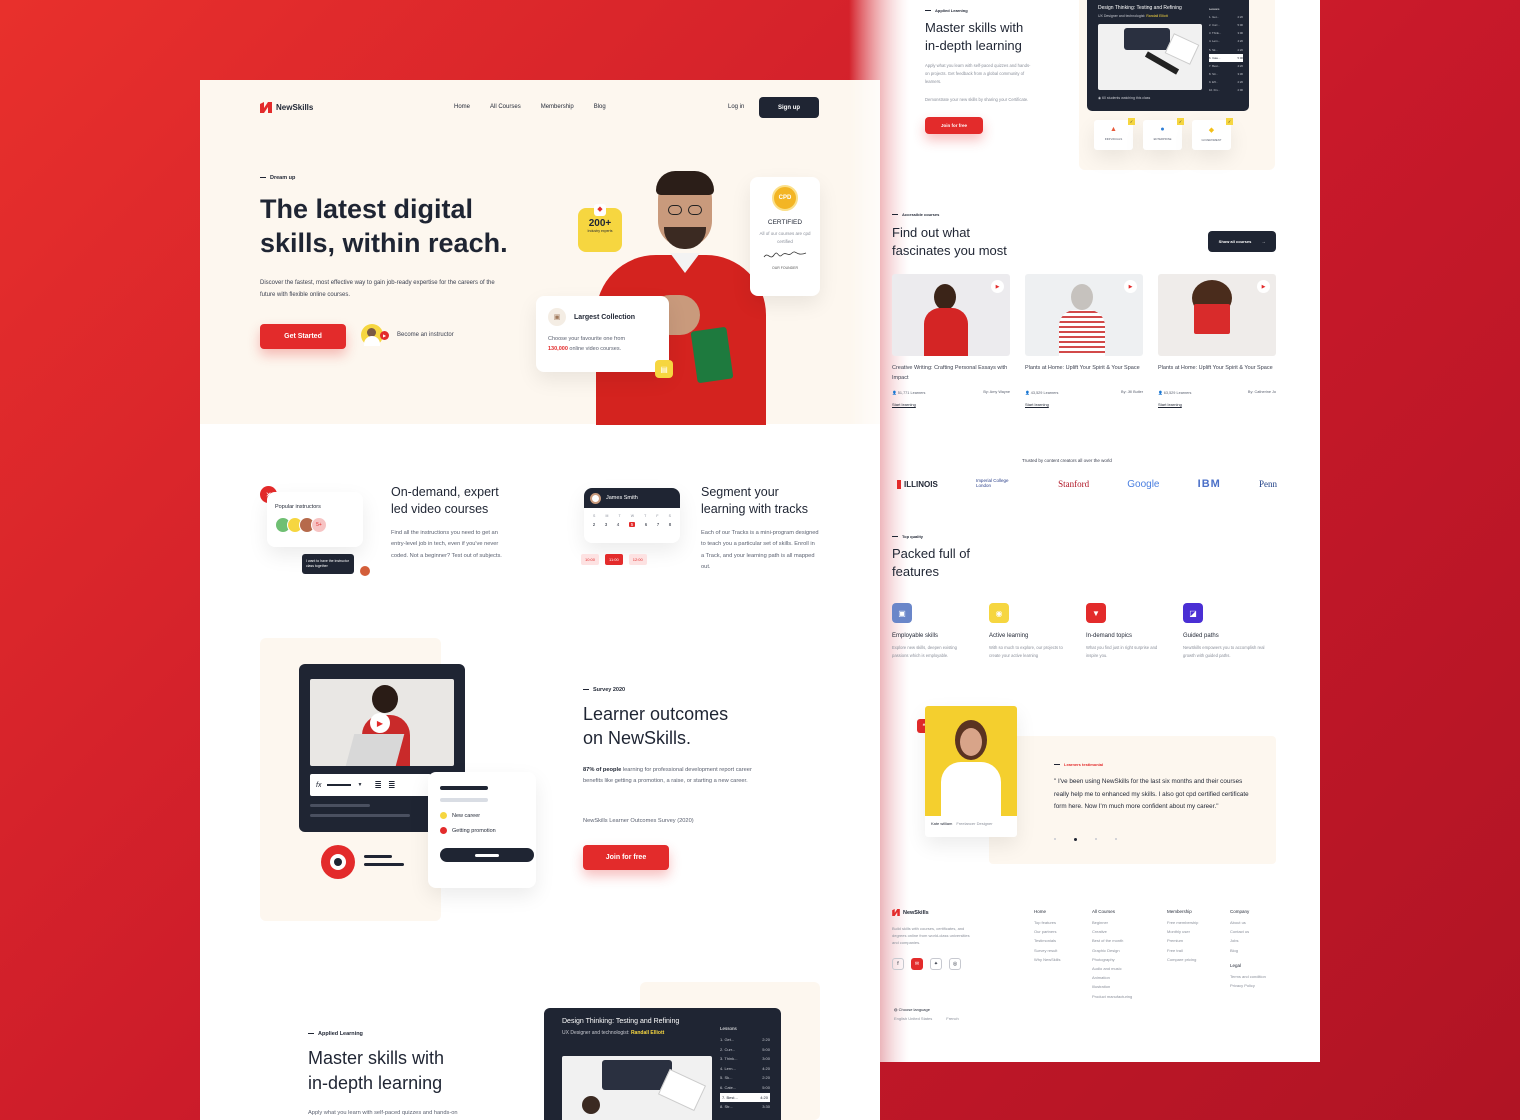 The height and width of the screenshot is (1120, 1520). What do you see at coordinates (359, 785) in the screenshot?
I see `chevron-down-icon: ▼` at bounding box center [359, 785].